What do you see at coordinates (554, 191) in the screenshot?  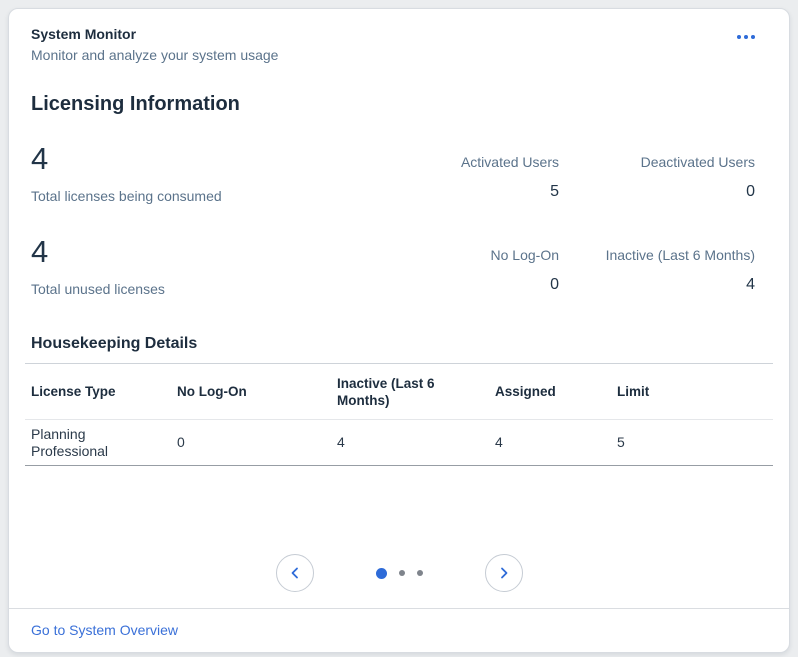 I see `metric-value: 5` at bounding box center [554, 191].